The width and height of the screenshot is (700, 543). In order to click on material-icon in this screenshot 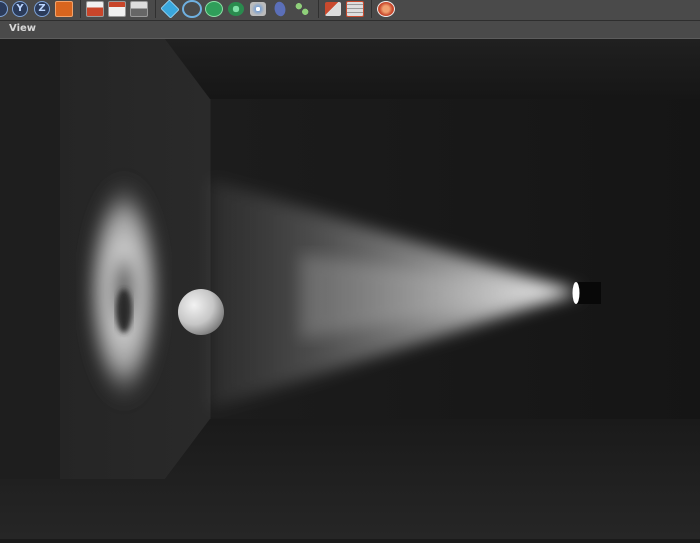, I will do `click(355, 8)`.